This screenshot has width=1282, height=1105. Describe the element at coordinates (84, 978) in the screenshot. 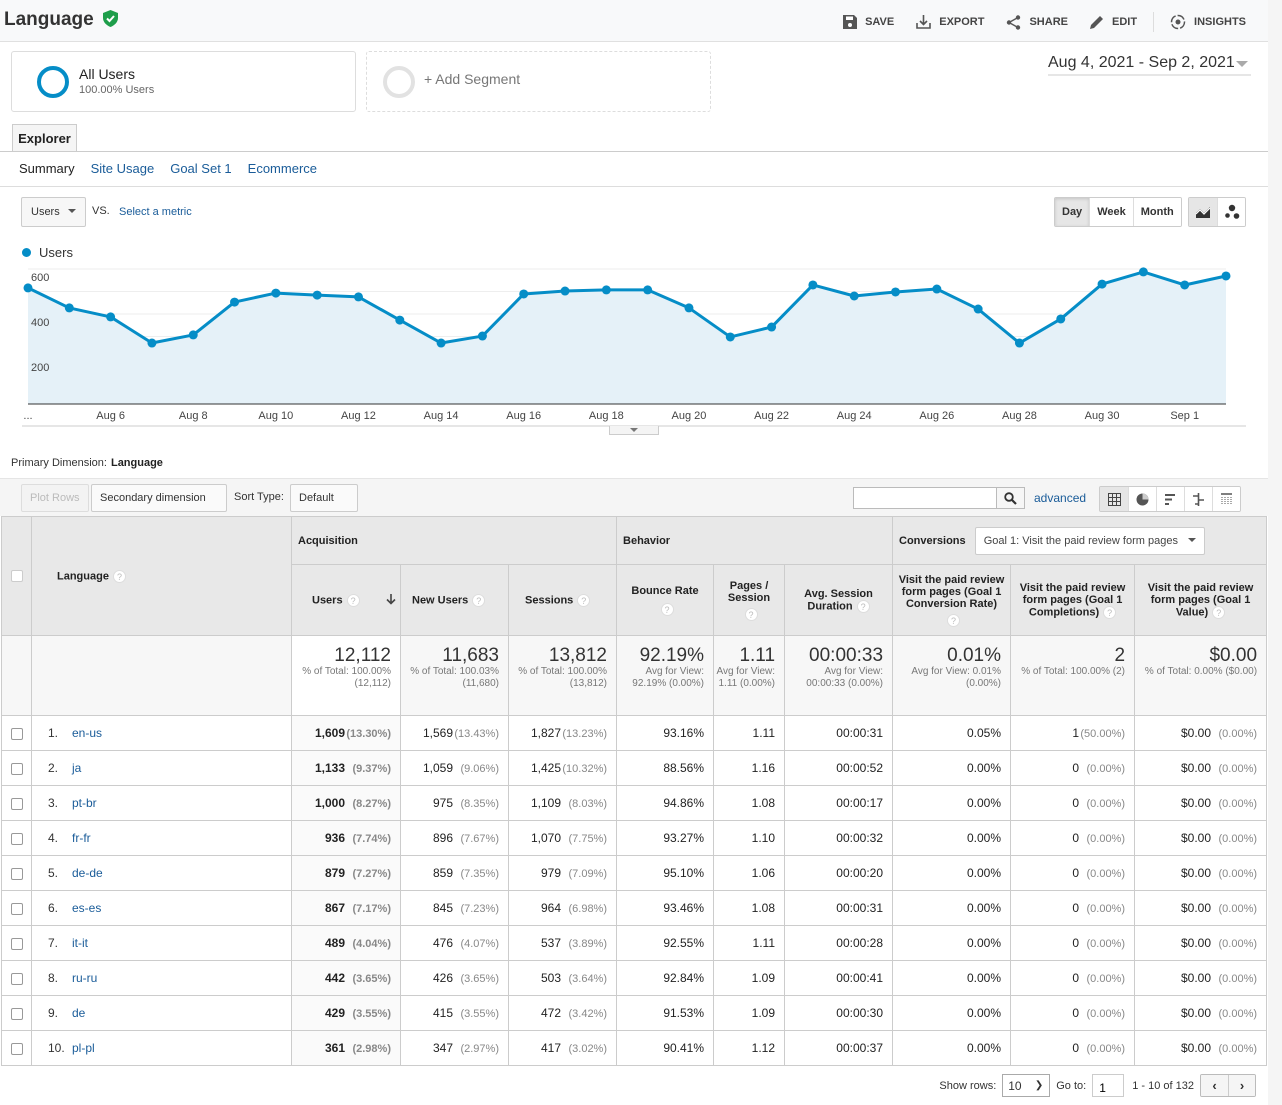

I see `language-link: ru-ru` at that location.